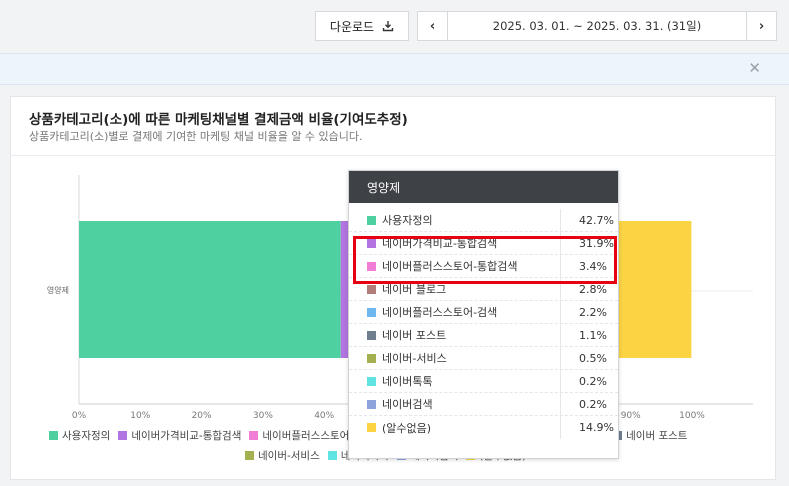 This screenshot has height=486, width=789. I want to click on legend-item: 사용자정의, so click(79, 435).